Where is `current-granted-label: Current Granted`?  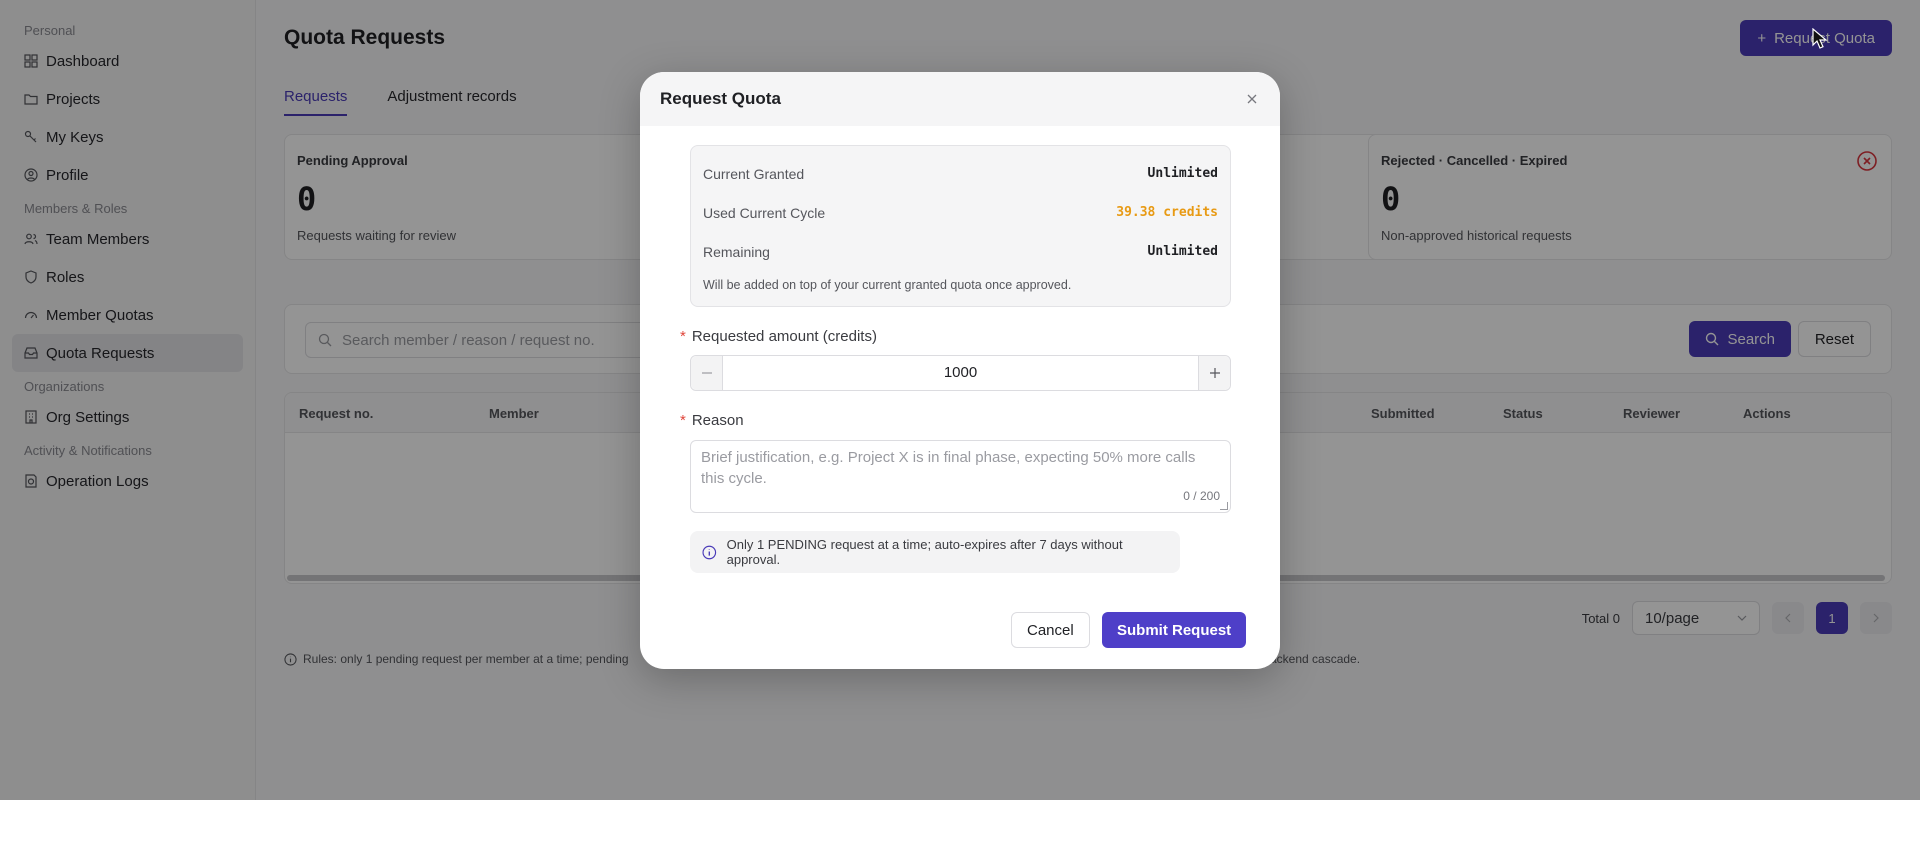
current-granted-label: Current Granted is located at coordinates (754, 174).